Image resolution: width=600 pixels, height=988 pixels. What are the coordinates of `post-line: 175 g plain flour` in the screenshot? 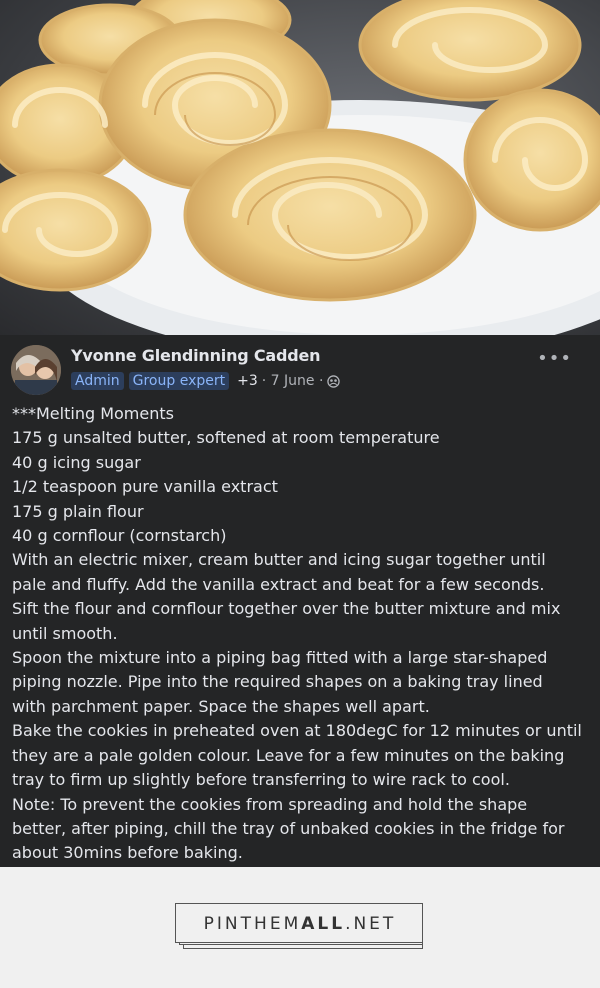 It's located at (78, 511).